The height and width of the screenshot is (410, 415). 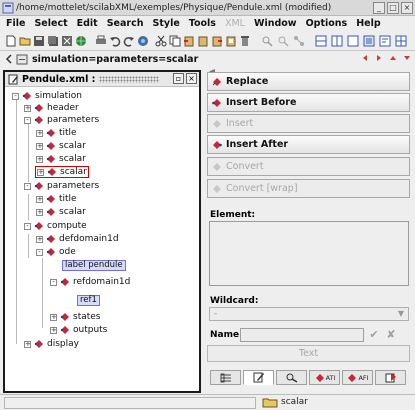 What do you see at coordinates (299, 41) in the screenshot?
I see `find-tree-icon` at bounding box center [299, 41].